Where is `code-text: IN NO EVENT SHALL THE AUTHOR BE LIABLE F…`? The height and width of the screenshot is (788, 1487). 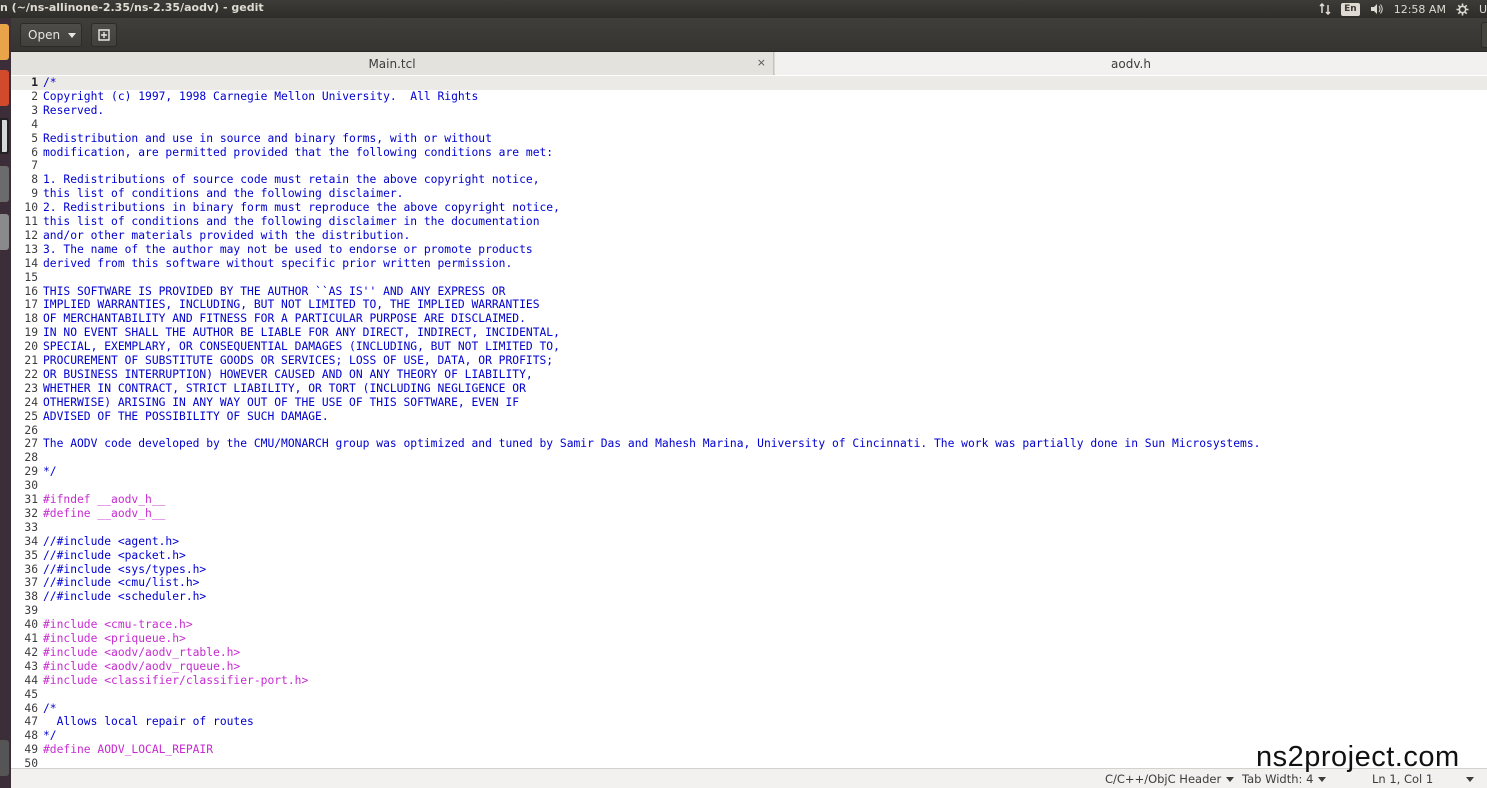
code-text: IN NO EVENT SHALL THE AUTHOR BE LIABLE F… is located at coordinates (301, 333).